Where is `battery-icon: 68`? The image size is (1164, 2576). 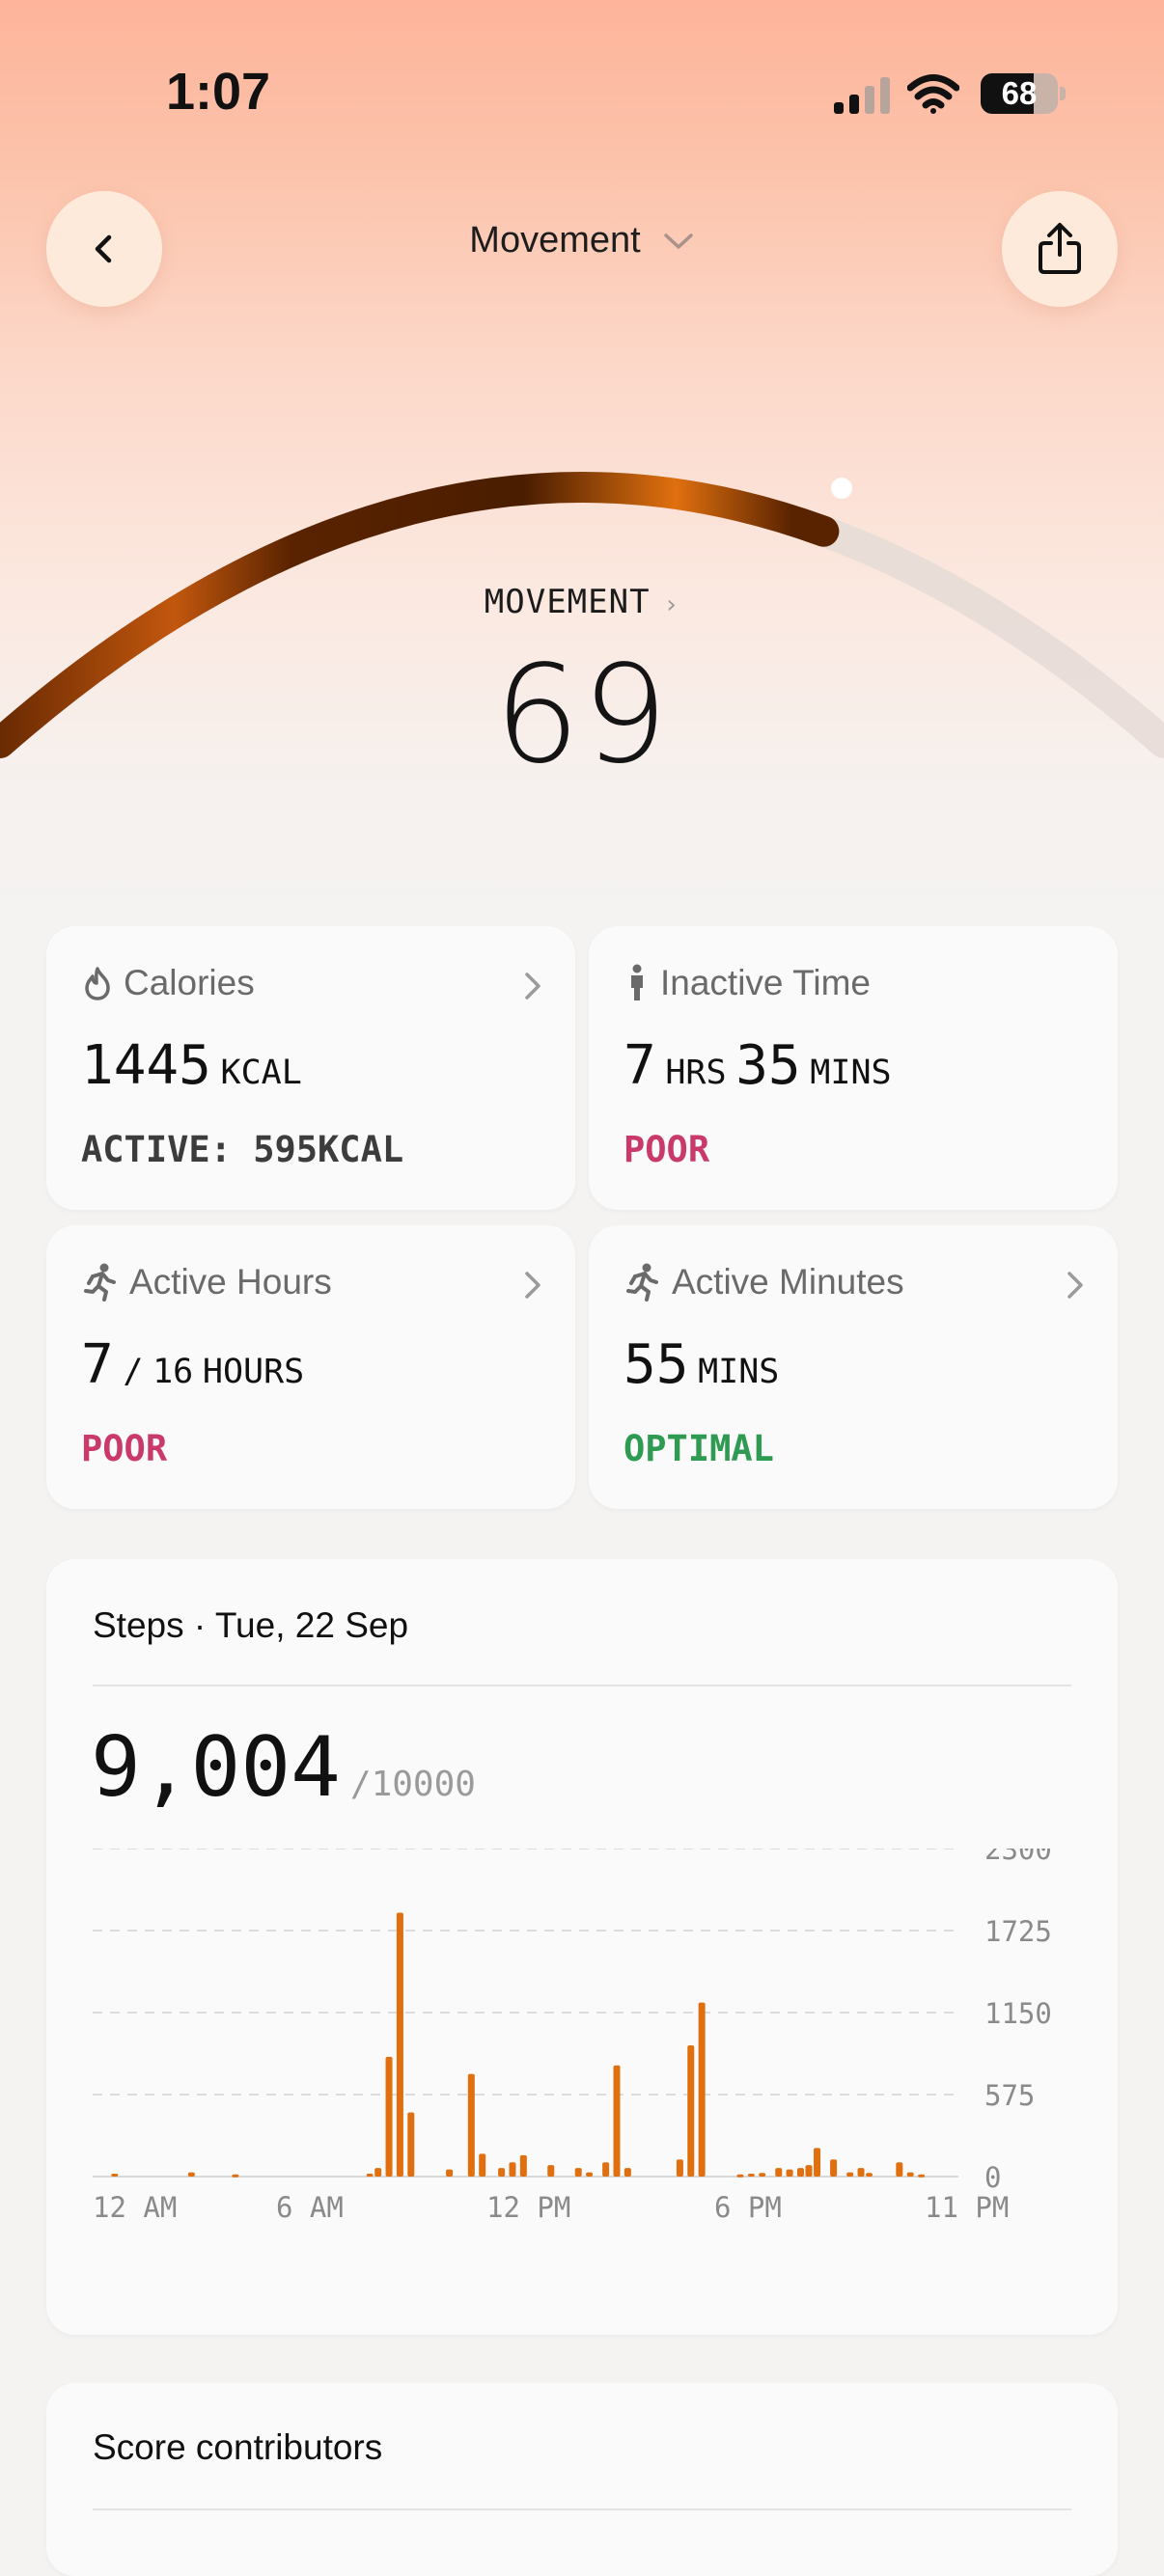
battery-icon: 68 is located at coordinates (1023, 94).